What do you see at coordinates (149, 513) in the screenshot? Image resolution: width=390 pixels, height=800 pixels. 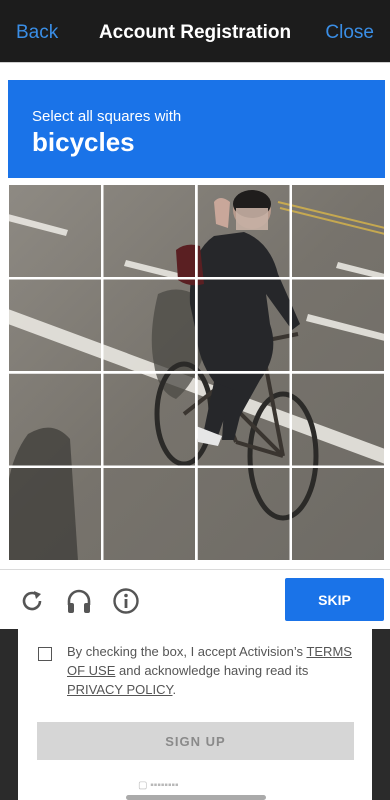 I see `captcha-tile-r4c2` at bounding box center [149, 513].